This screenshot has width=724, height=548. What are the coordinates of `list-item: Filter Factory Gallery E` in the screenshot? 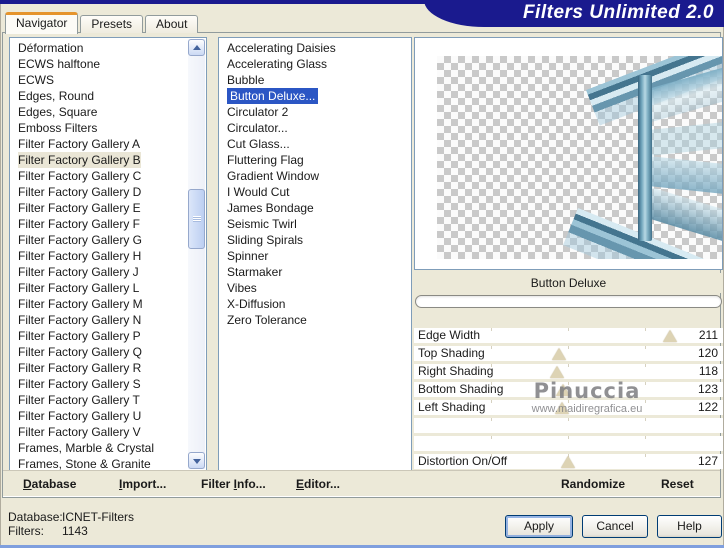 It's located at (99, 208).